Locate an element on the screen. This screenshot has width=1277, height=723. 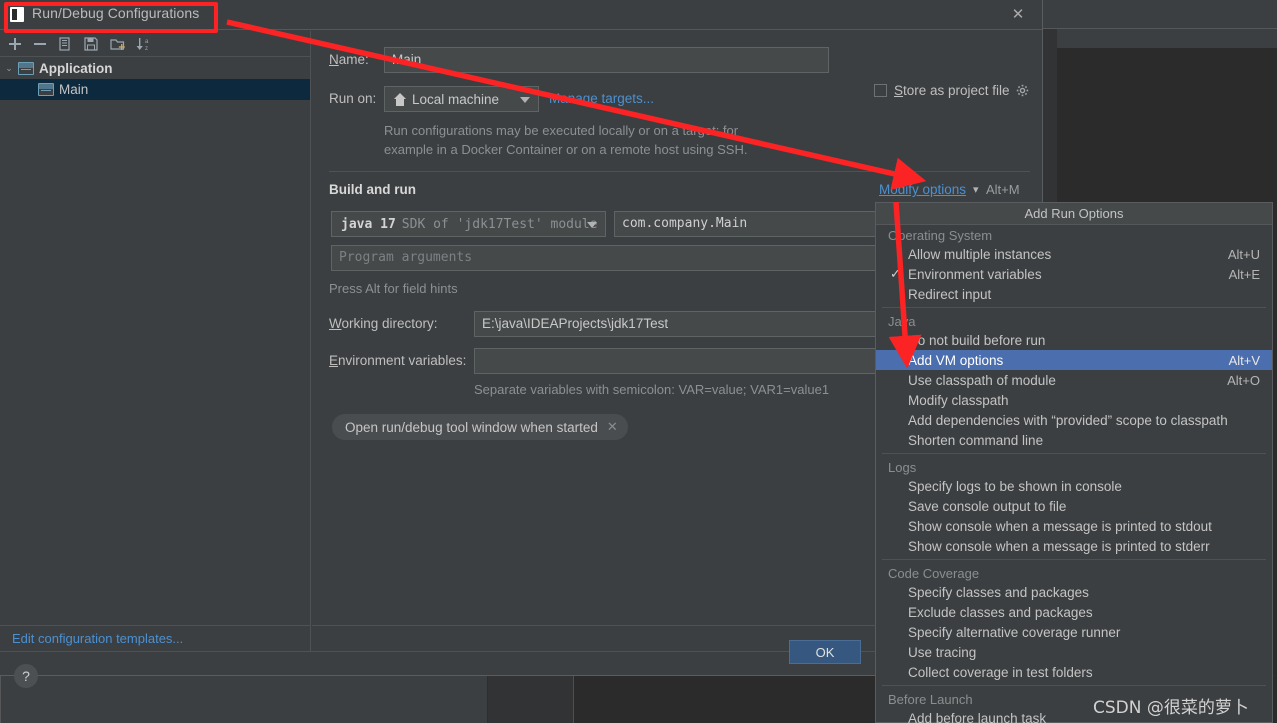
menu-item: Specify classes and packages is located at coordinates (1074, 592).